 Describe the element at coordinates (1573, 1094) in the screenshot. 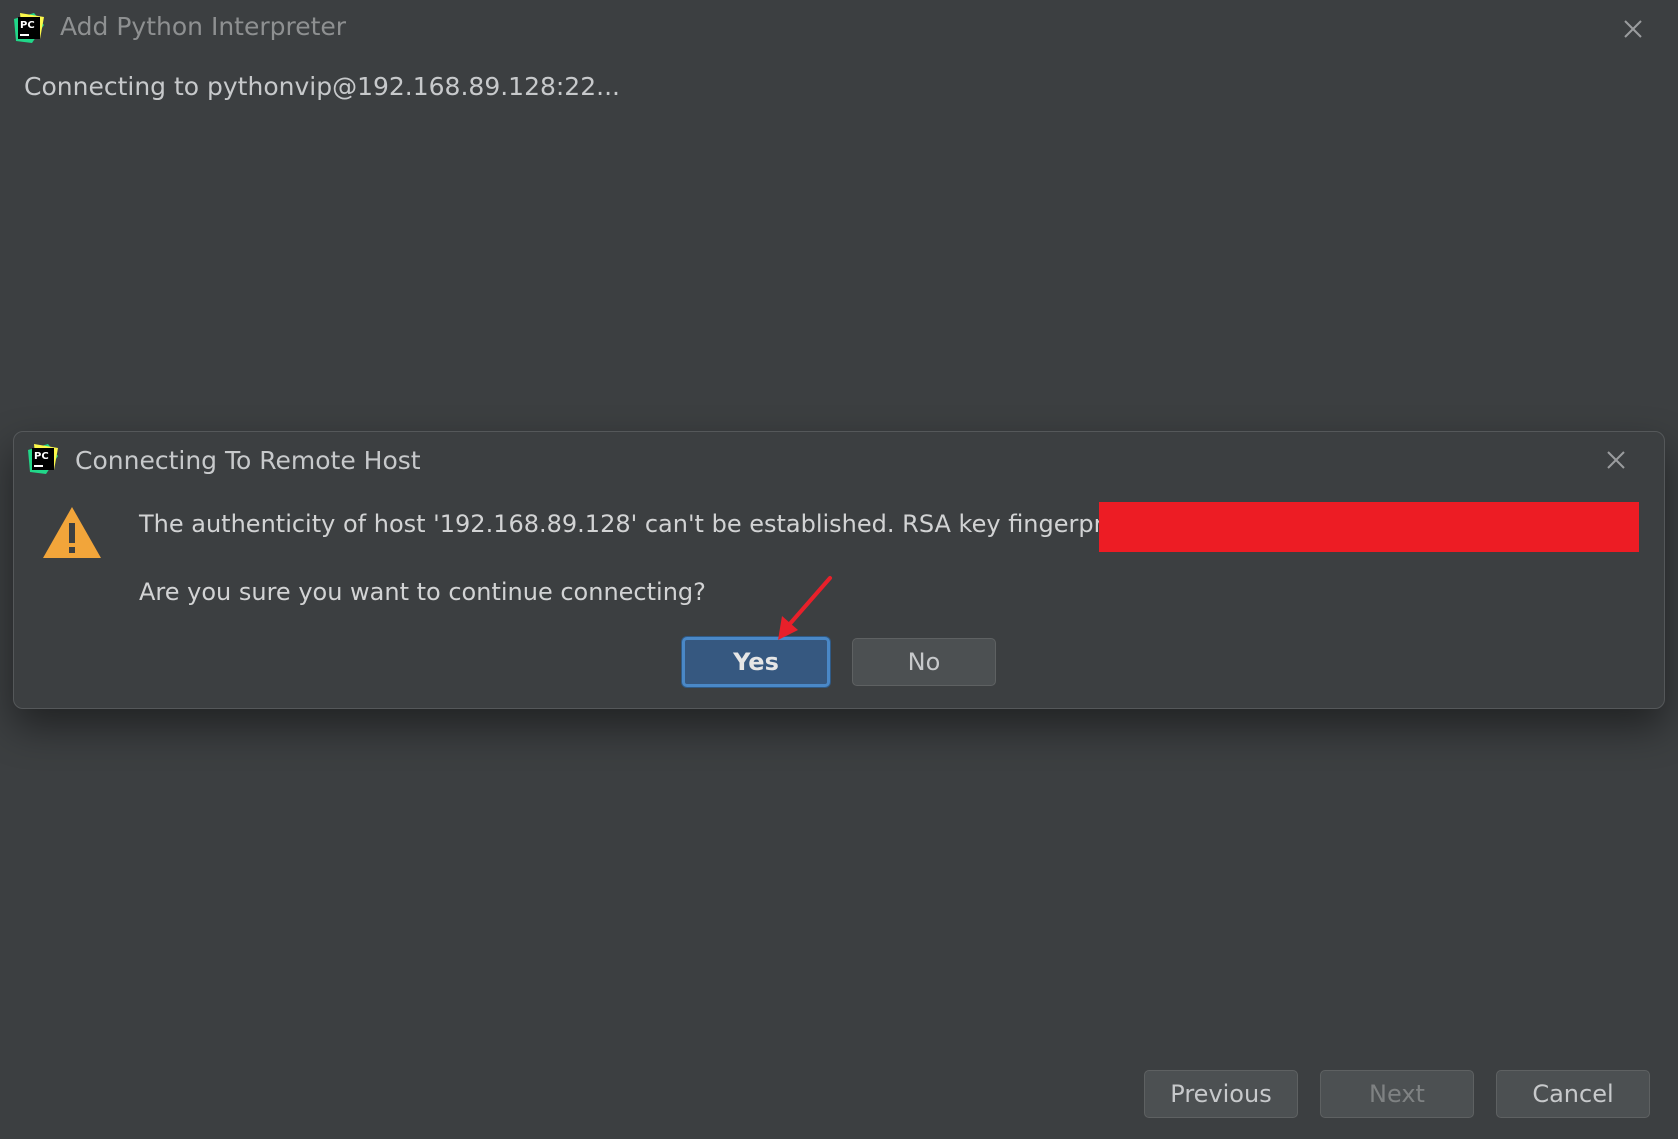

I see `cancel-button: Cancel` at that location.